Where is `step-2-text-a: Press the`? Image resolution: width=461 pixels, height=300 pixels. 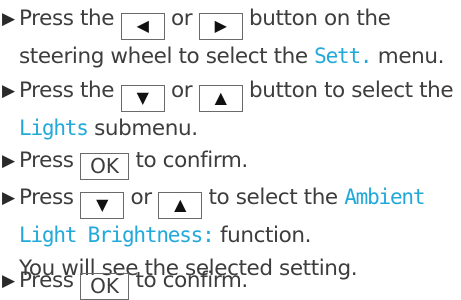 step-2-text-a: Press the is located at coordinates (70, 90).